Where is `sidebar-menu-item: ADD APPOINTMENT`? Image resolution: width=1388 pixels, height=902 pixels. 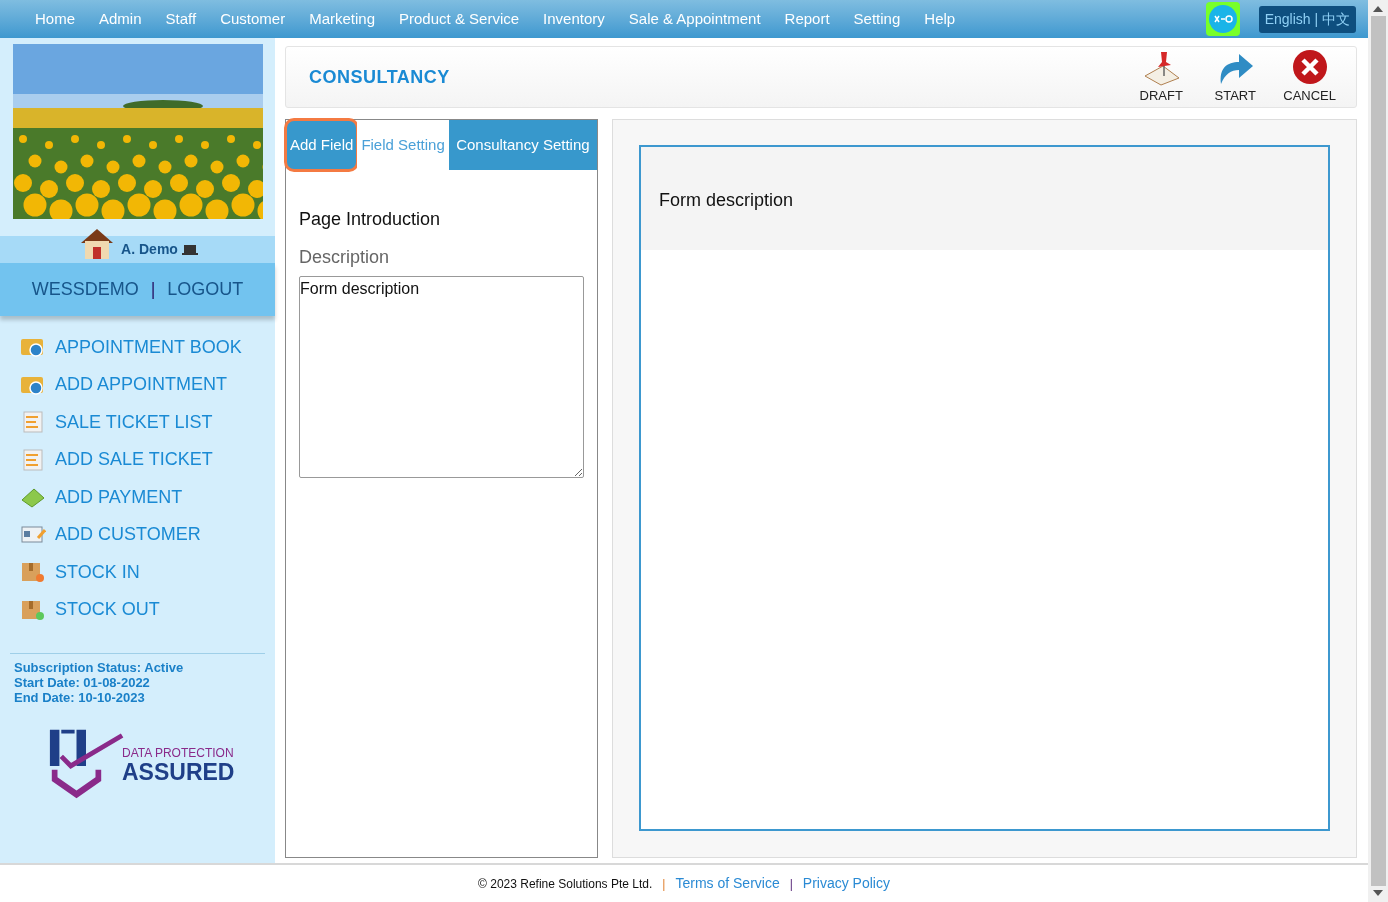
sidebar-menu-item: ADD APPOINTMENT is located at coordinates (147, 384).